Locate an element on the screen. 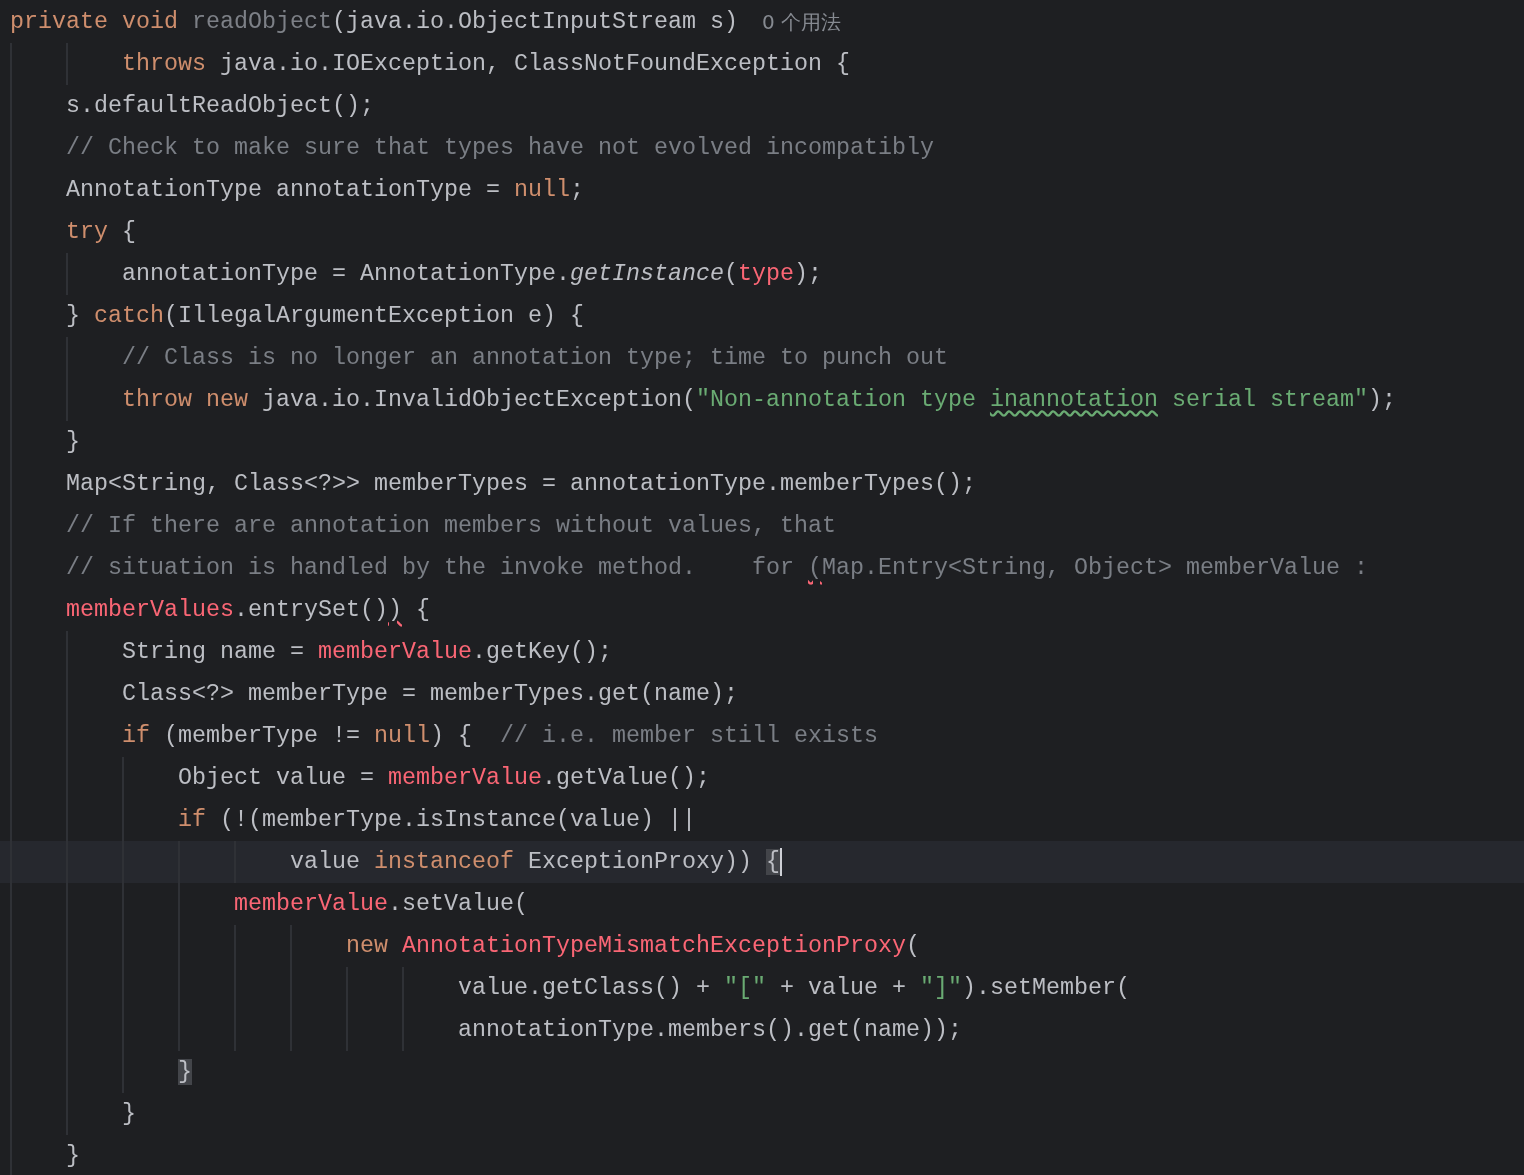 This screenshot has height=1175, width=1524. code-line: new AnnotationTypeMismatchExceptionProxy( is located at coordinates (633, 946).